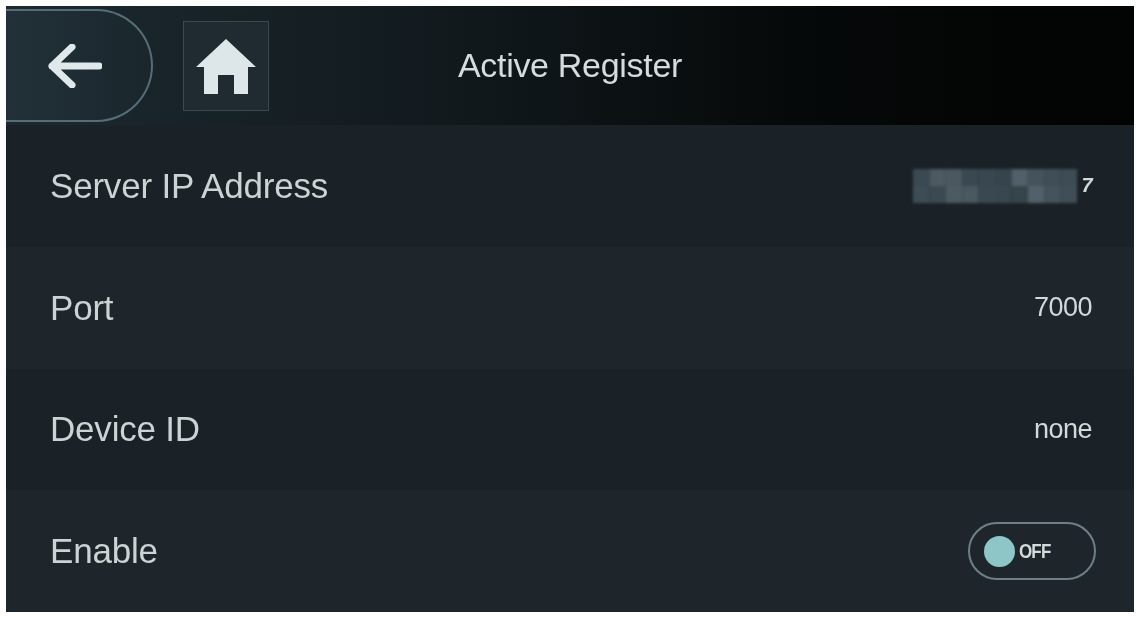 Image resolution: width=1140 pixels, height=617 pixels. I want to click on setting-label: Enable, so click(104, 551).